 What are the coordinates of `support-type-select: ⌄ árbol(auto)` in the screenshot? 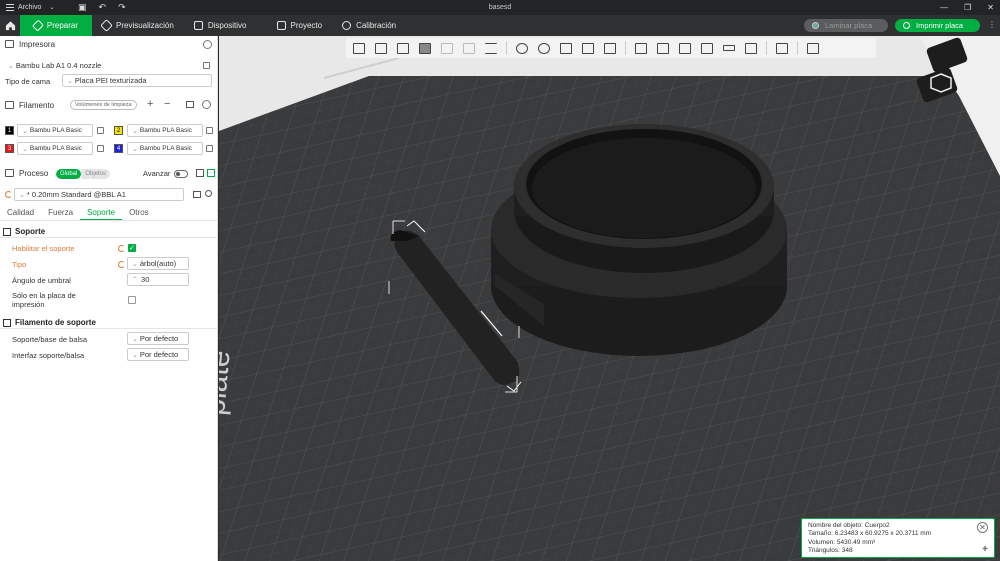 It's located at (158, 263).